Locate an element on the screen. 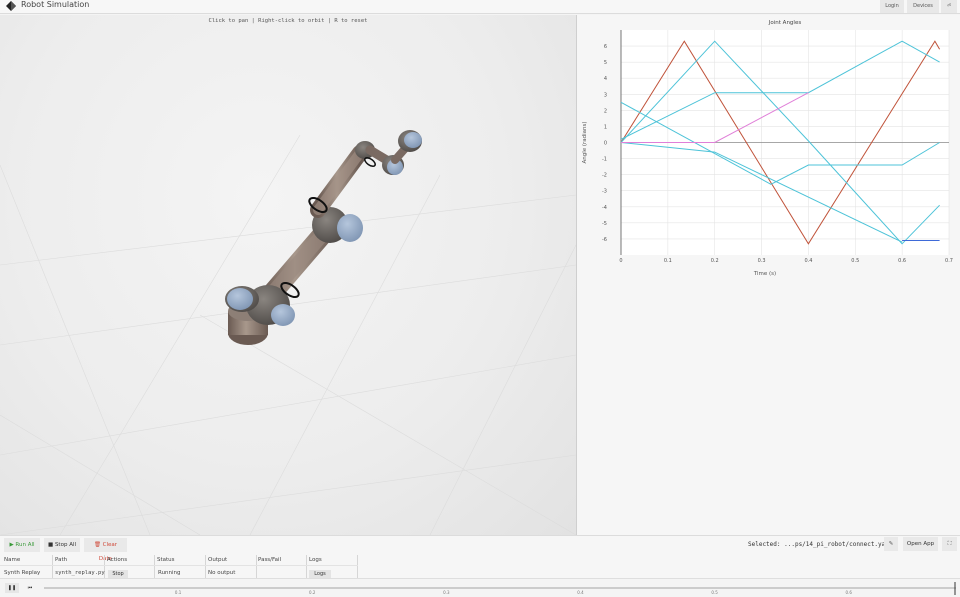 Image resolution: width=960 pixels, height=597 pixels. x-tick-label: 0.4 is located at coordinates (808, 261).